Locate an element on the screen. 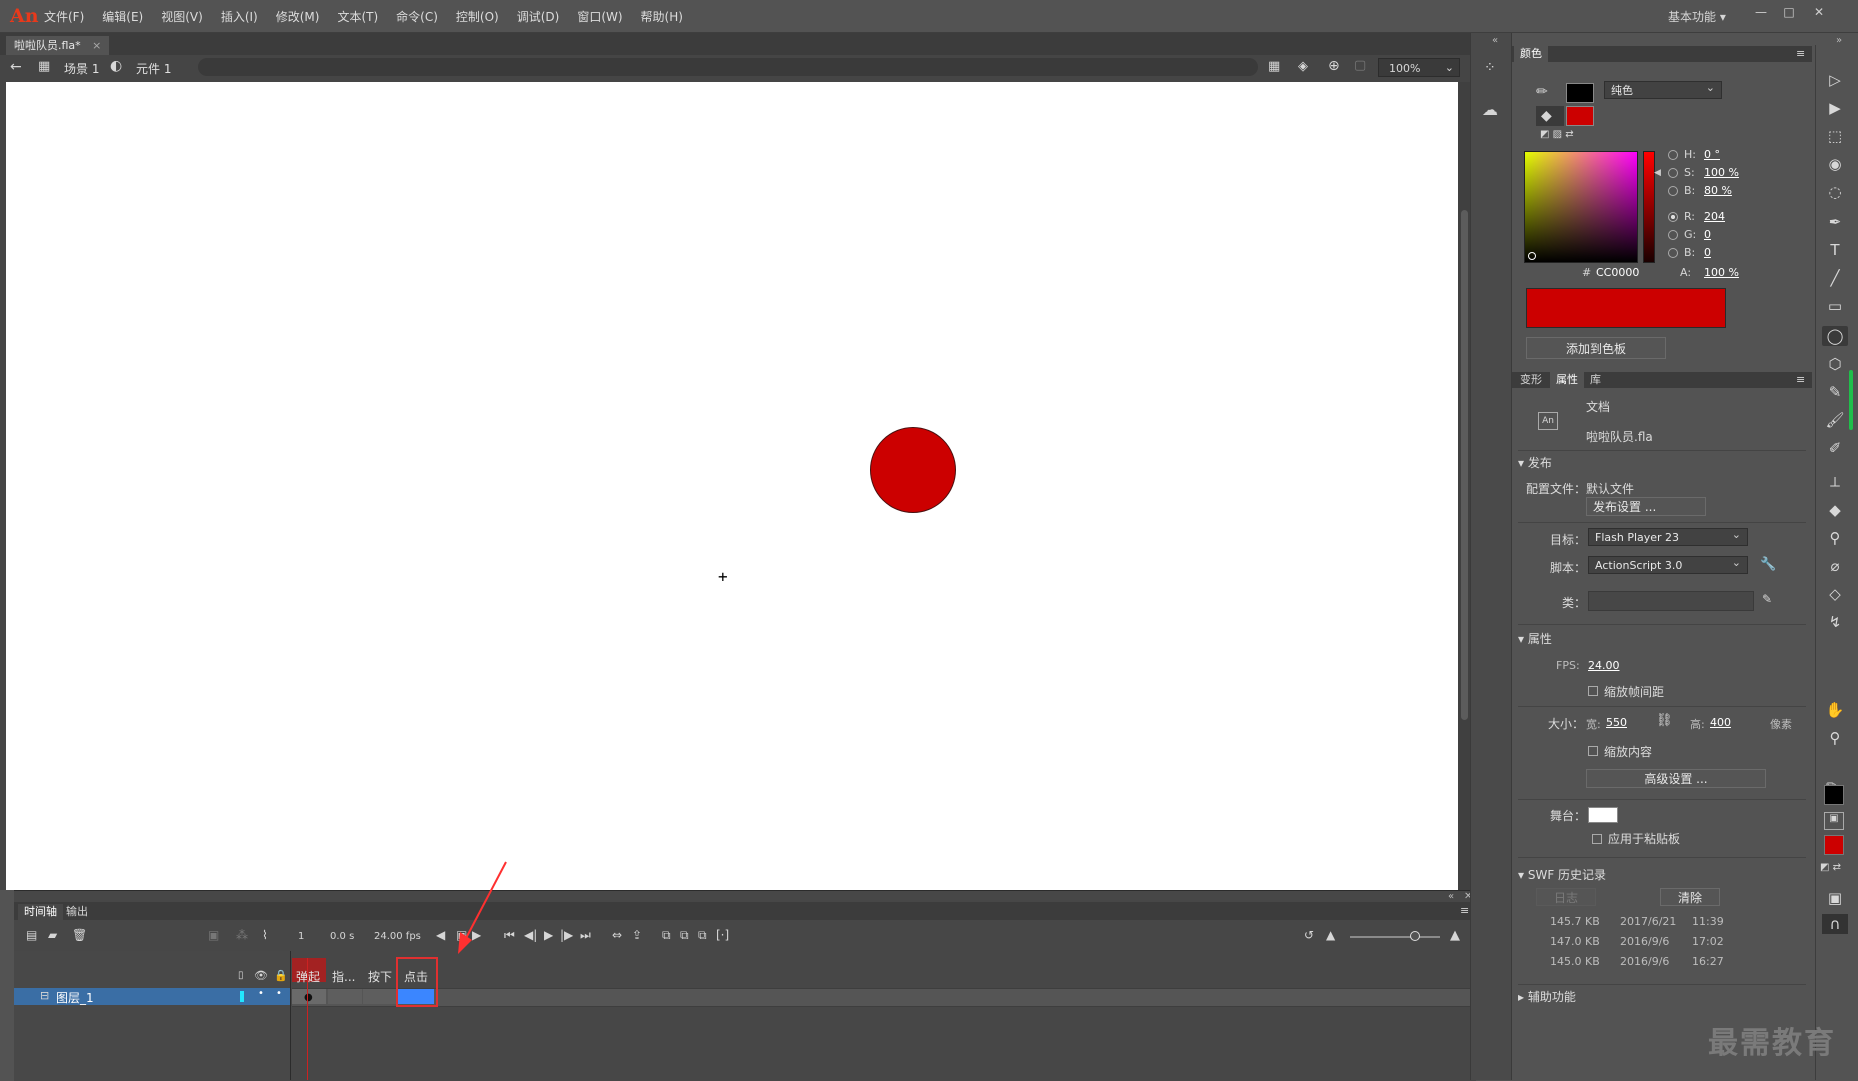 Image resolution: width=1858 pixels, height=1081 pixels. pen-tool-icon: ✒ is located at coordinates (1835, 222).